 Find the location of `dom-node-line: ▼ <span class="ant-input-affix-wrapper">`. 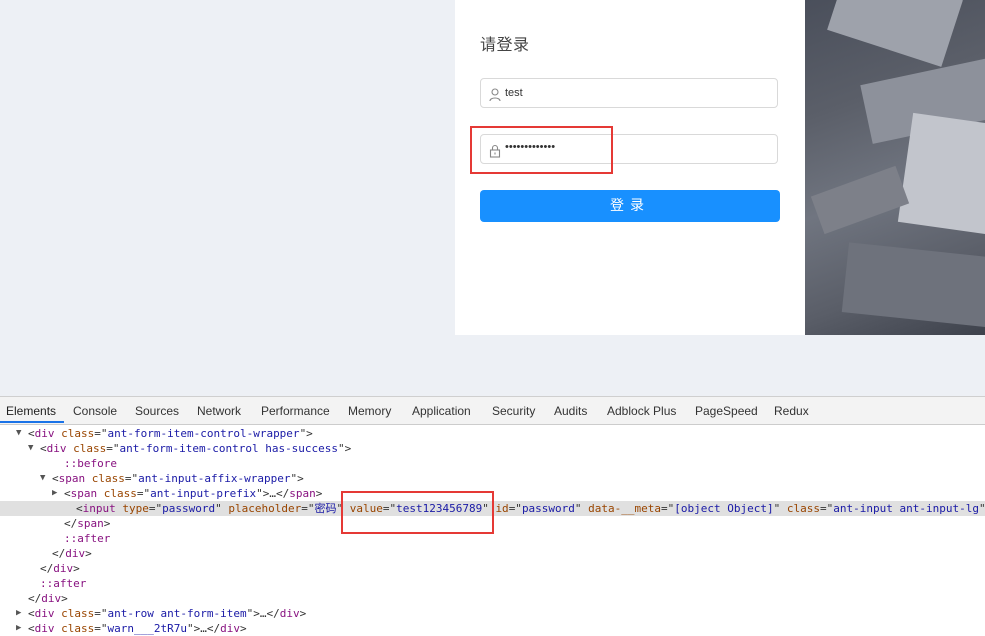

dom-node-line: ▼ <span class="ant-input-affix-wrapper"> is located at coordinates (492, 478).